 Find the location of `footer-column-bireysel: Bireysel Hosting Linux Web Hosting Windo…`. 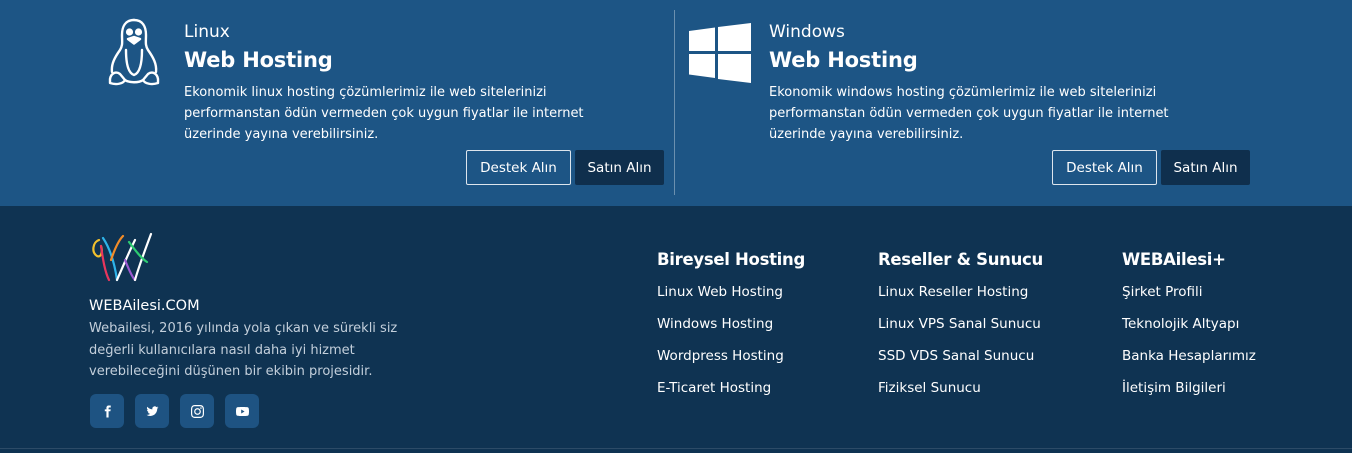

footer-column-bireysel: Bireysel Hosting Linux Web Hosting Windo… is located at coordinates (731, 330).